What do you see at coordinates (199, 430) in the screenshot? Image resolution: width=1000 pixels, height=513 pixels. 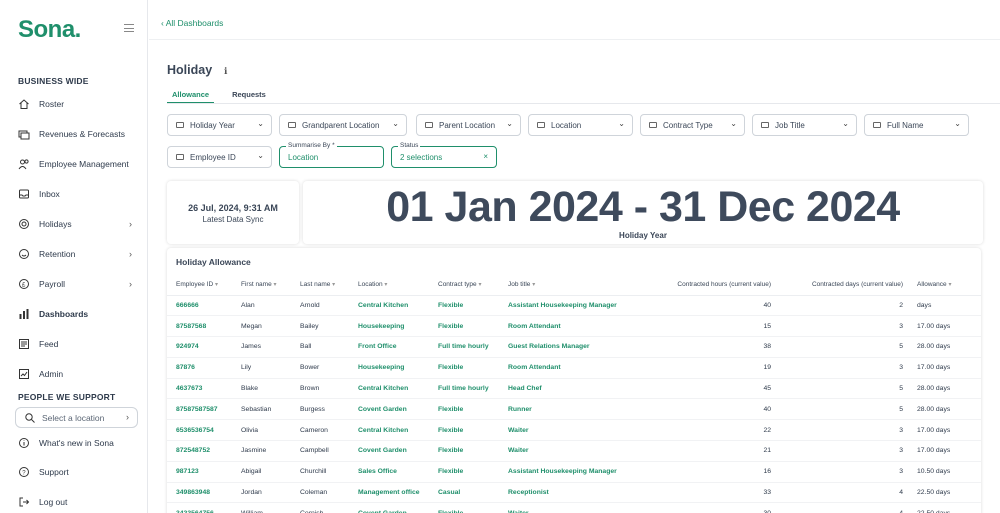 I see `table-cell-employee-id: 6536536754` at bounding box center [199, 430].